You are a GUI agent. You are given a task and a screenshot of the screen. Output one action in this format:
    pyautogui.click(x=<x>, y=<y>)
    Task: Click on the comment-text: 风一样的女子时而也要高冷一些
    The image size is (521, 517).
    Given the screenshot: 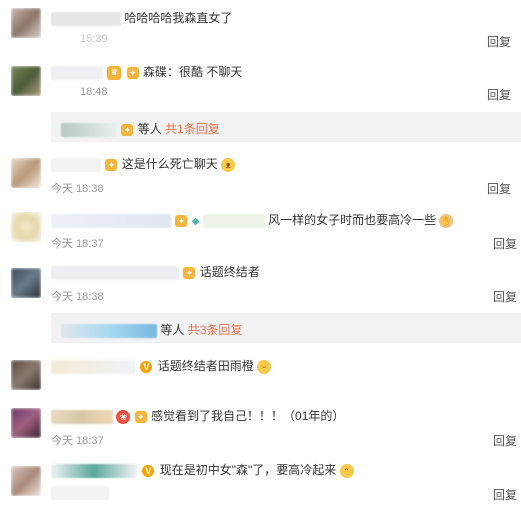 What is the action you would take?
    pyautogui.click(x=352, y=220)
    